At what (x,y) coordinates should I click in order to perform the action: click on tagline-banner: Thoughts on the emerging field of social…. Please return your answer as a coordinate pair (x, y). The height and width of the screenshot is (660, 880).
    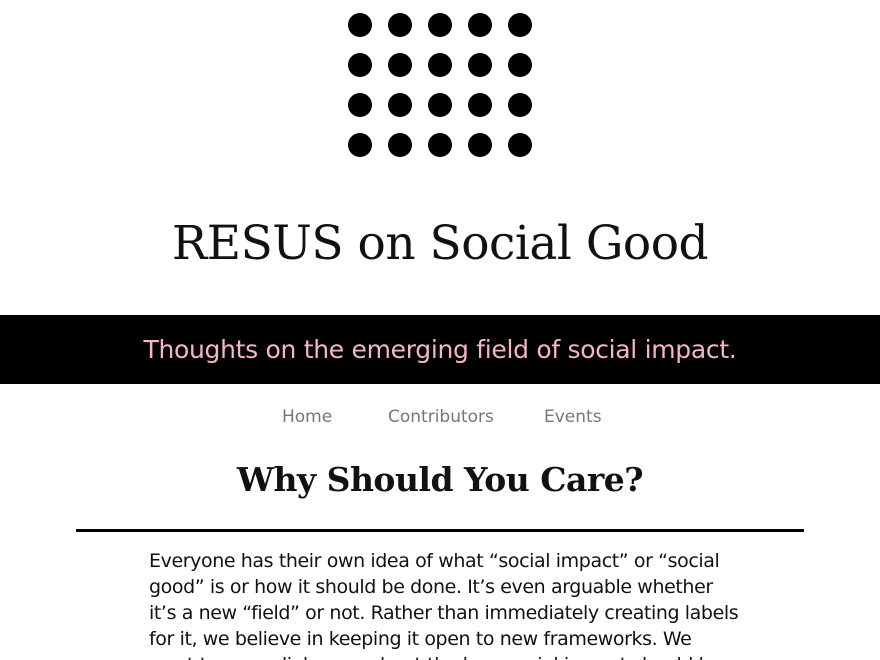
    Looking at the image, I should click on (440, 349).